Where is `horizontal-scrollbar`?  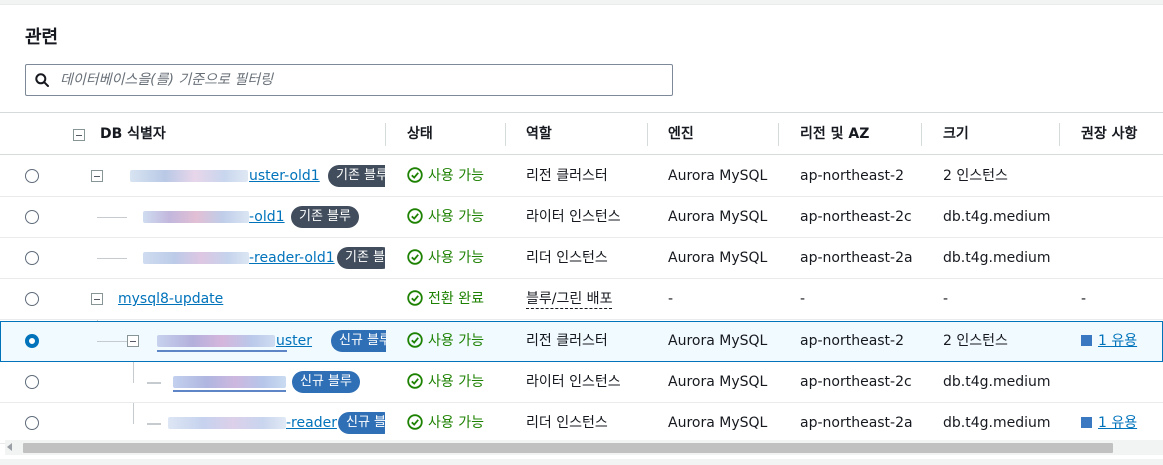 horizontal-scrollbar is located at coordinates (584, 447).